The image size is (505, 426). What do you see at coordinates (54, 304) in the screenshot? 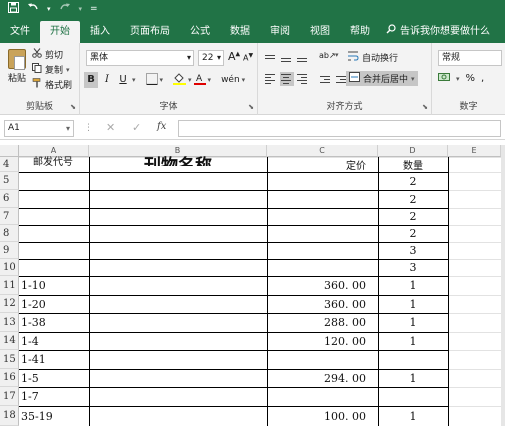
I see `cell-a: 1-20` at bounding box center [54, 304].